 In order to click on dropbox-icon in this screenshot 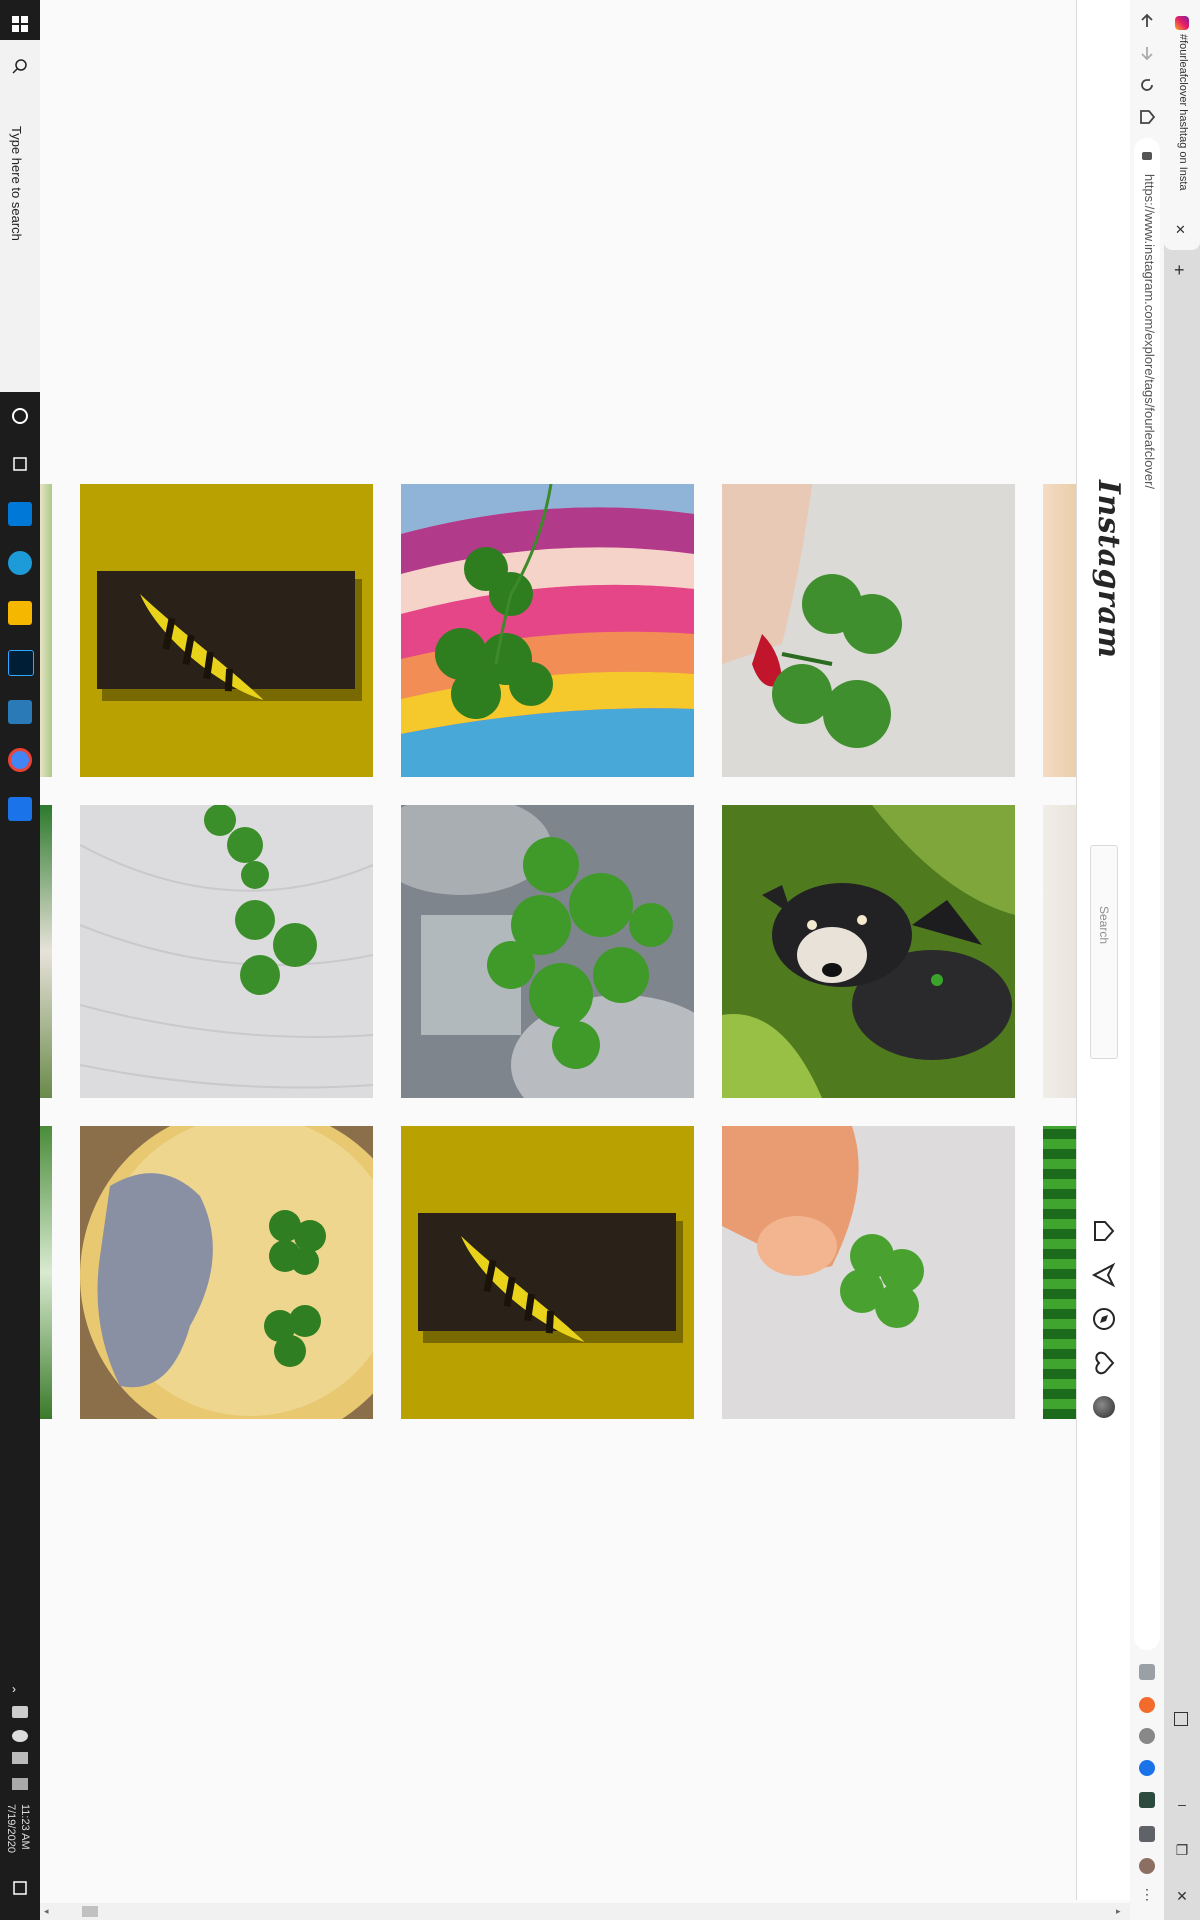, I will do `click(20, 1758)`.